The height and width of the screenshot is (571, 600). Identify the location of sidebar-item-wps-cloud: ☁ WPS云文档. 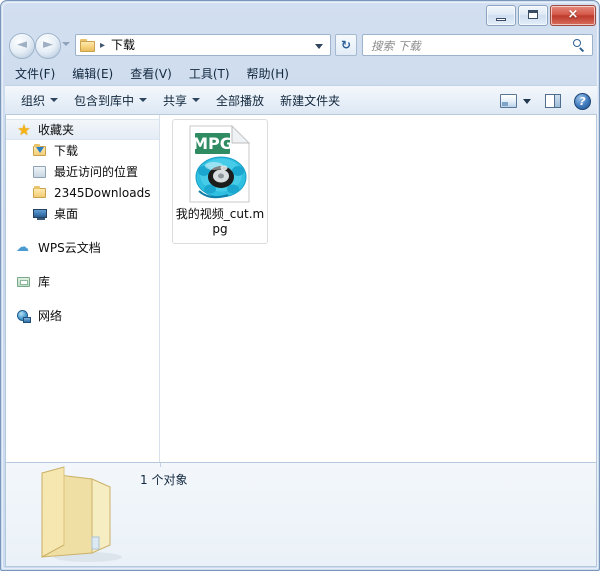
(82, 247).